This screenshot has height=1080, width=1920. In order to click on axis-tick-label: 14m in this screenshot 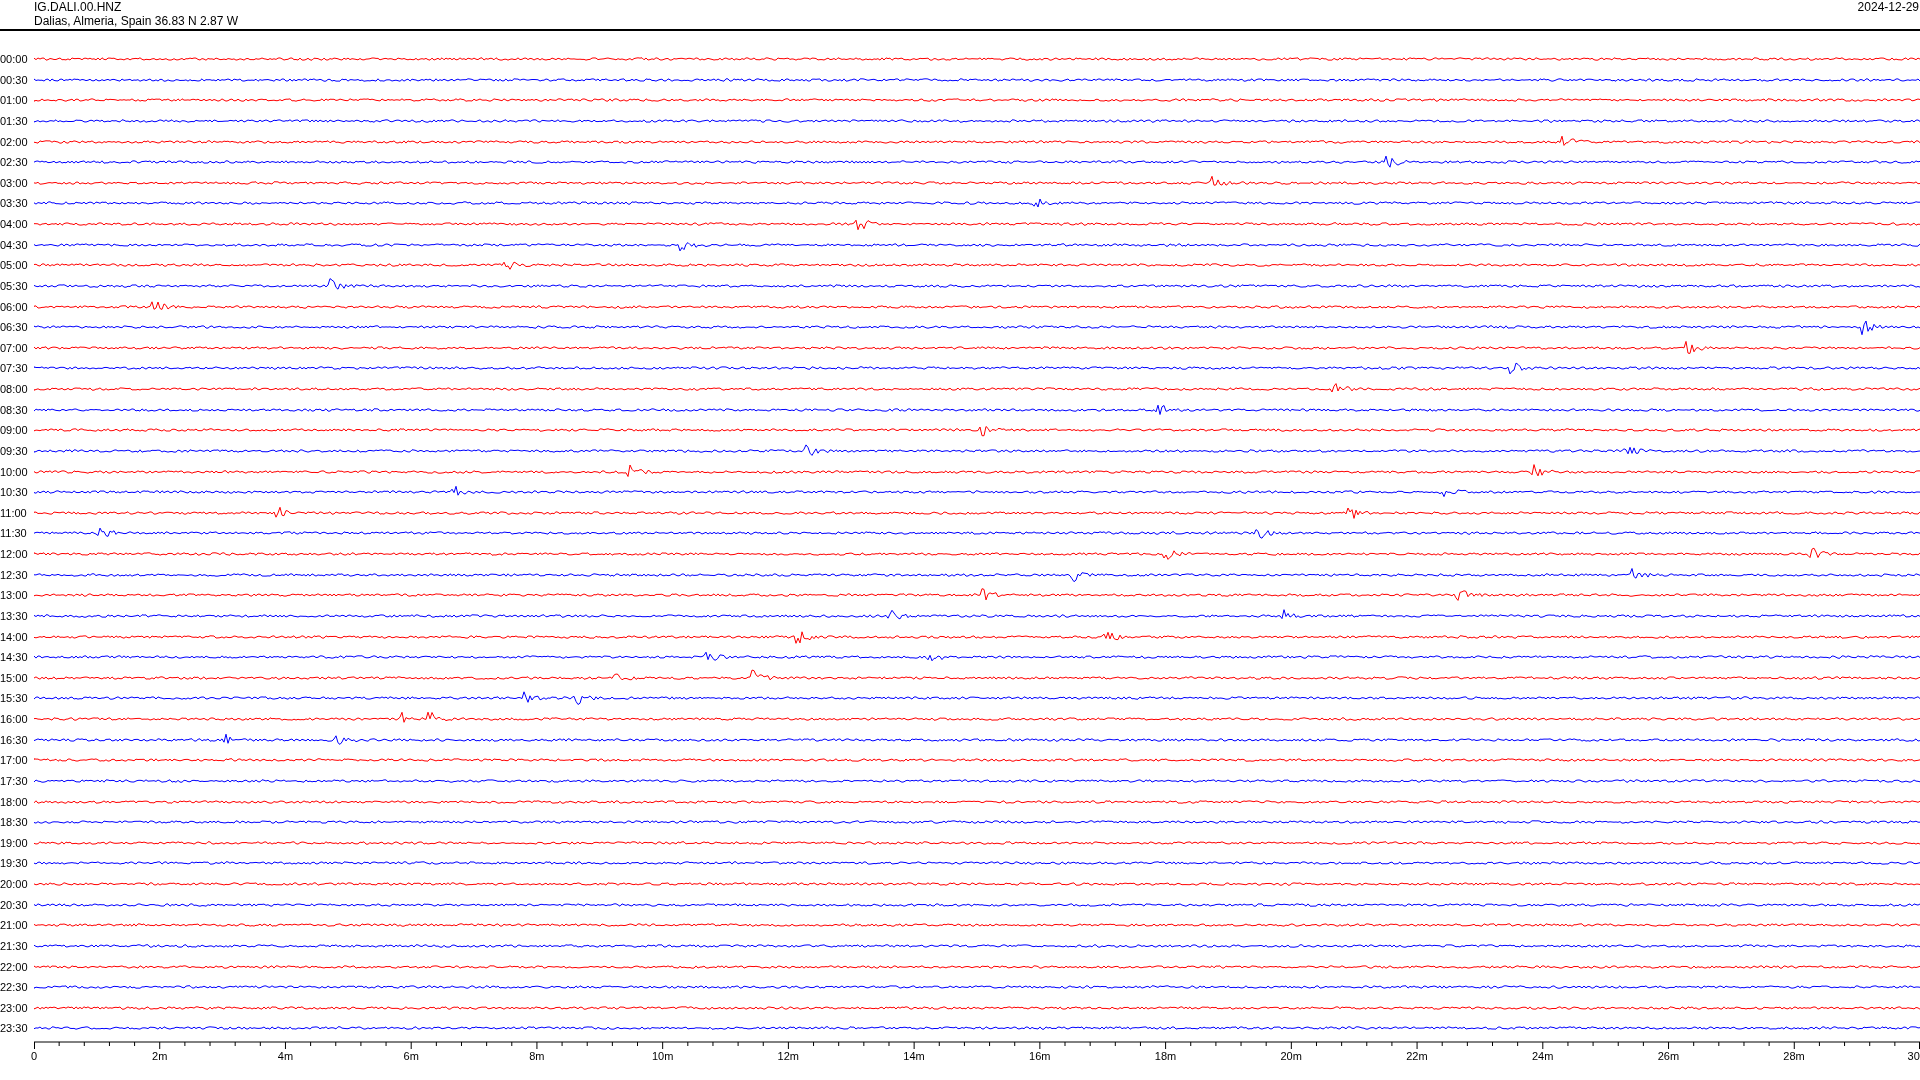, I will do `click(914, 1056)`.